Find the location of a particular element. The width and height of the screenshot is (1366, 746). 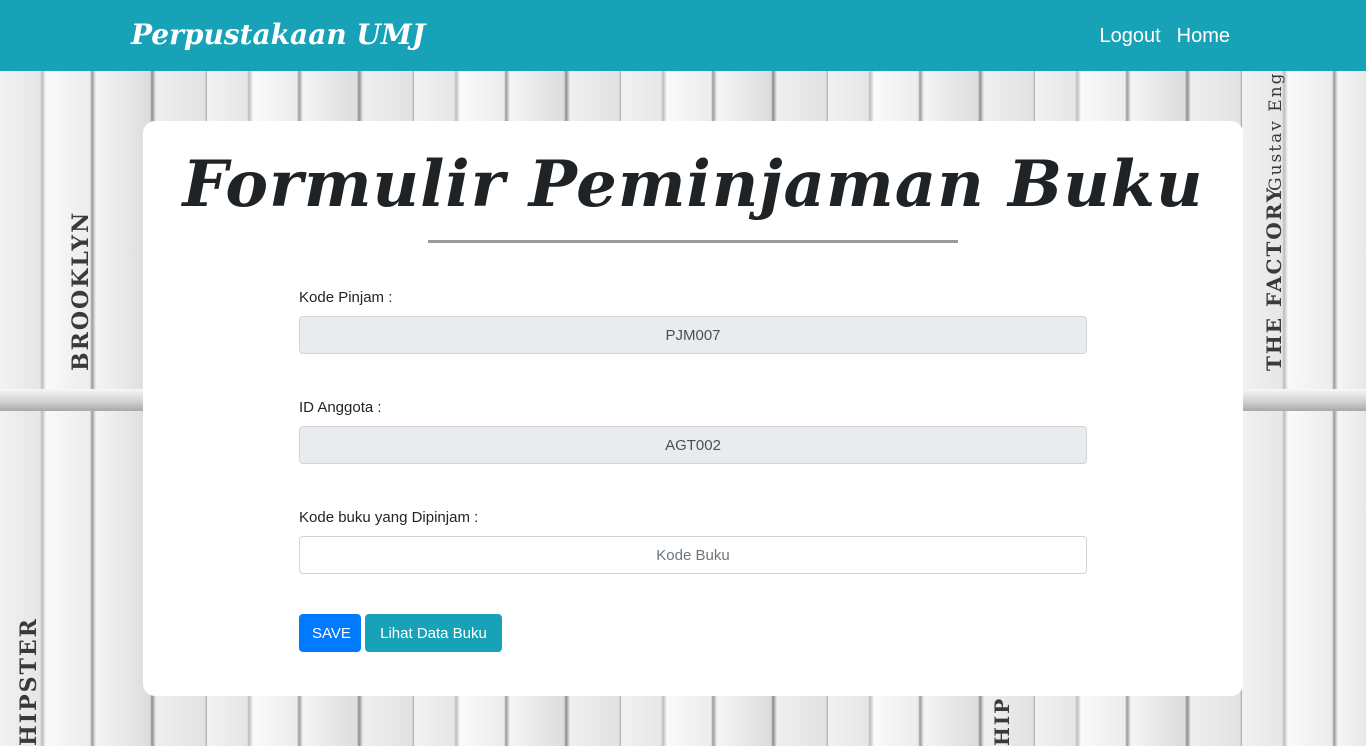

page-title: Formulir Peminjaman Buku is located at coordinates (693, 184).